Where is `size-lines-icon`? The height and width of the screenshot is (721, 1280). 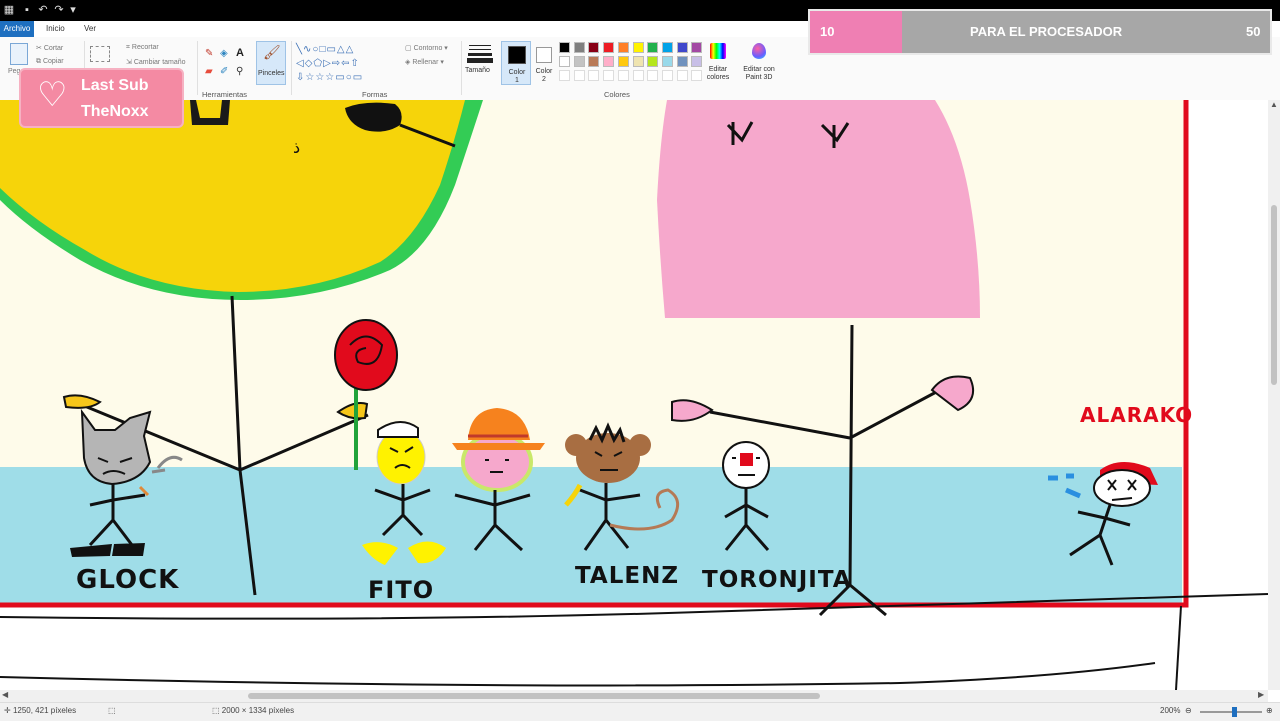
size-lines-icon is located at coordinates (480, 45).